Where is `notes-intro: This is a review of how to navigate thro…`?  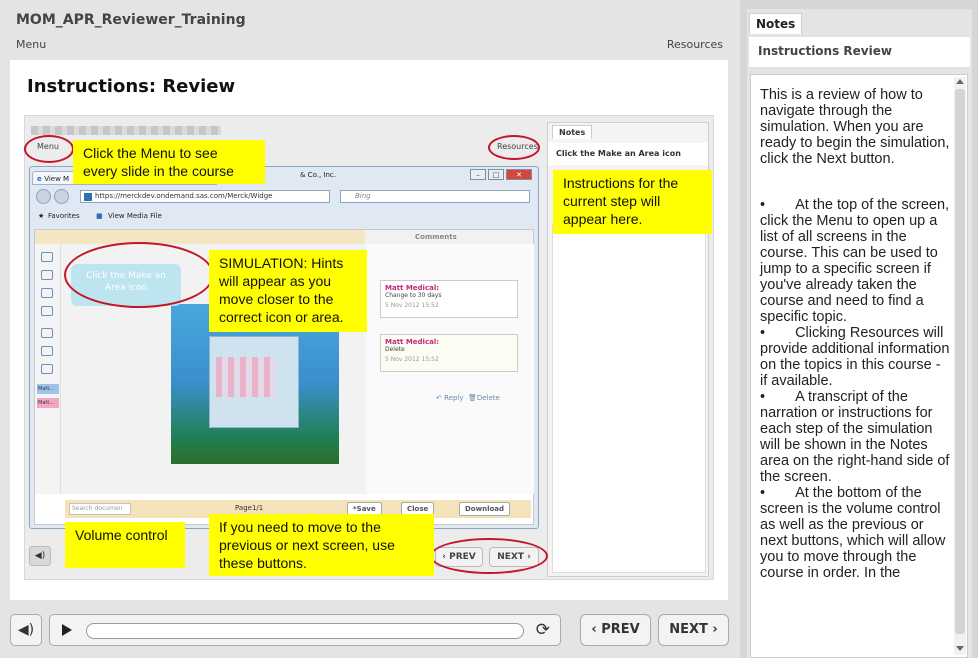 notes-intro: This is a review of how to navigate thro… is located at coordinates (855, 127).